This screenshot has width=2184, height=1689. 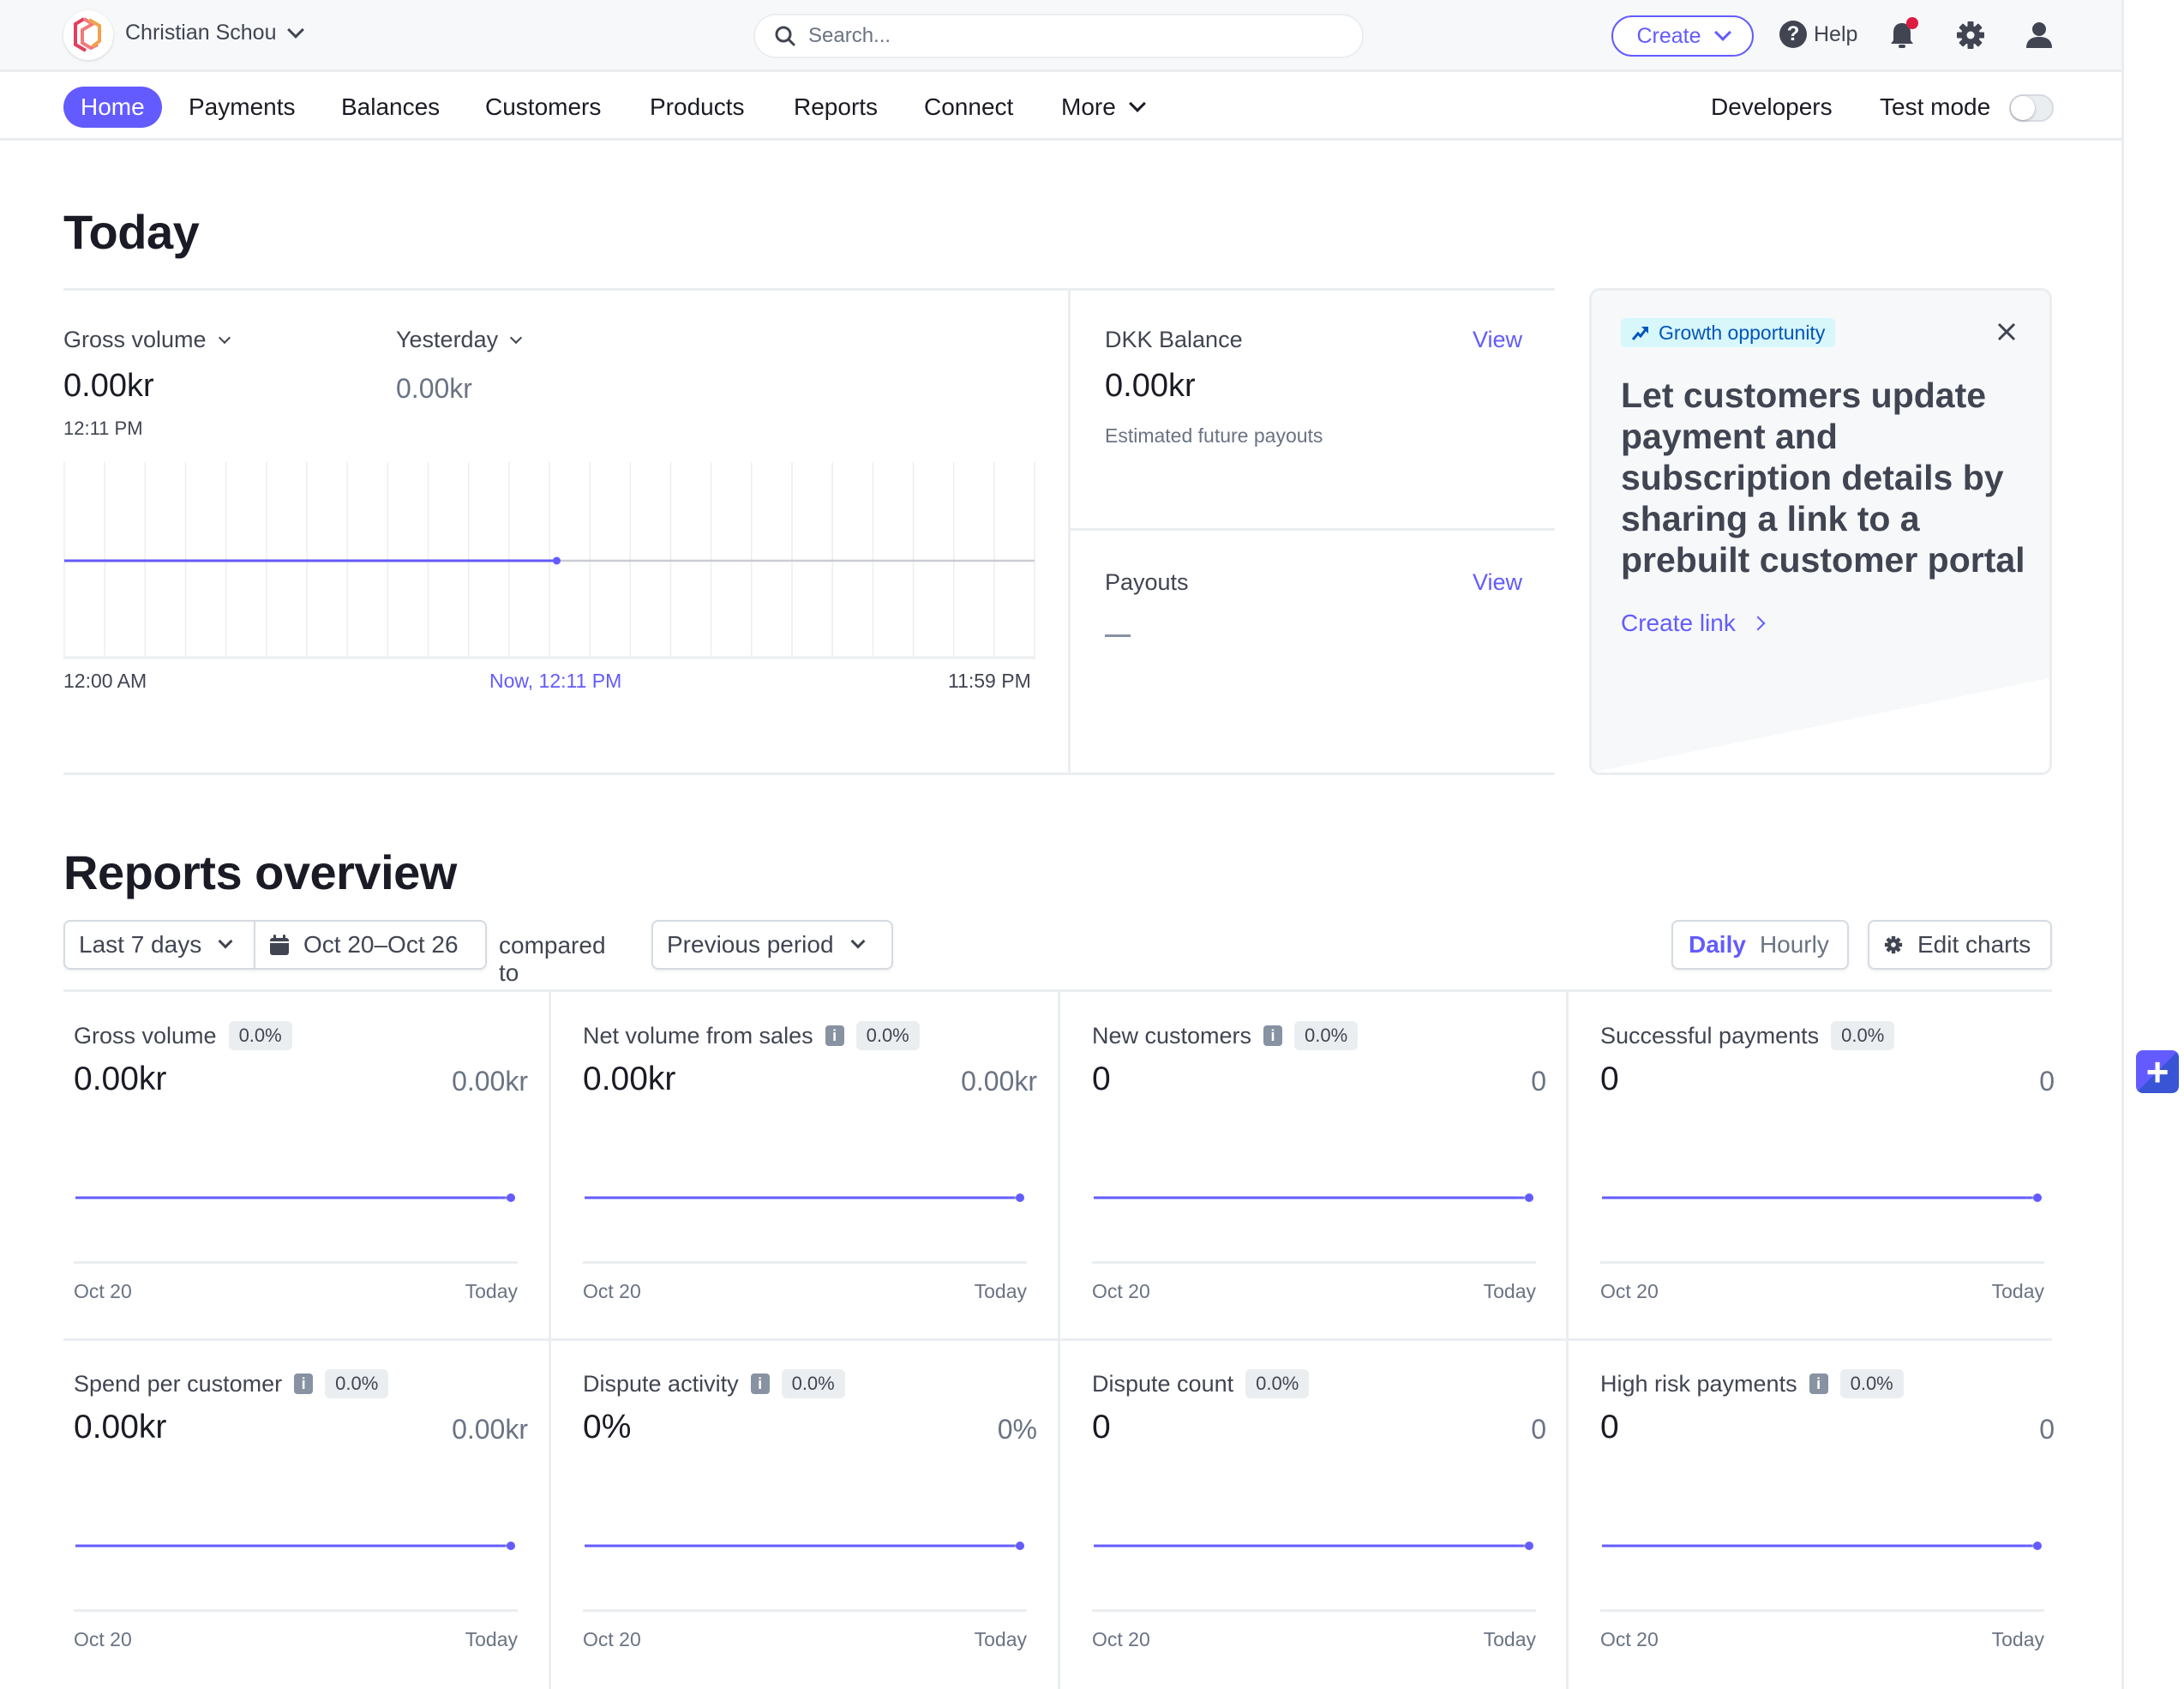 I want to click on nav-balances-label: Balances, so click(x=391, y=106).